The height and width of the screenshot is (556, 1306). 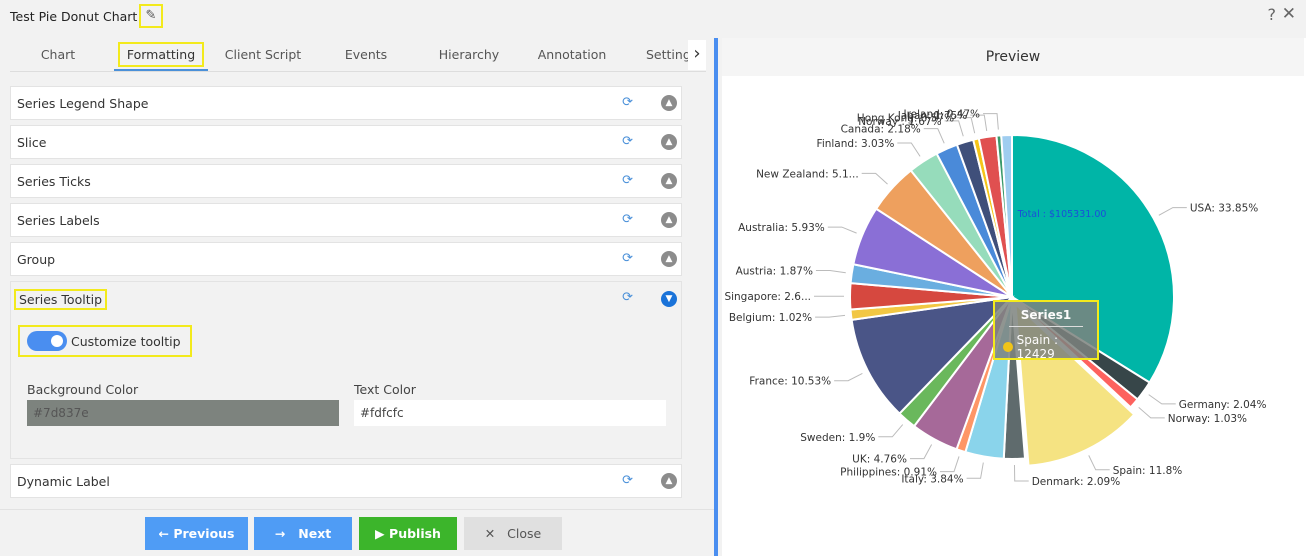 What do you see at coordinates (1223, 405) in the screenshot?
I see `slice-label: Germany: 2.04%` at bounding box center [1223, 405].